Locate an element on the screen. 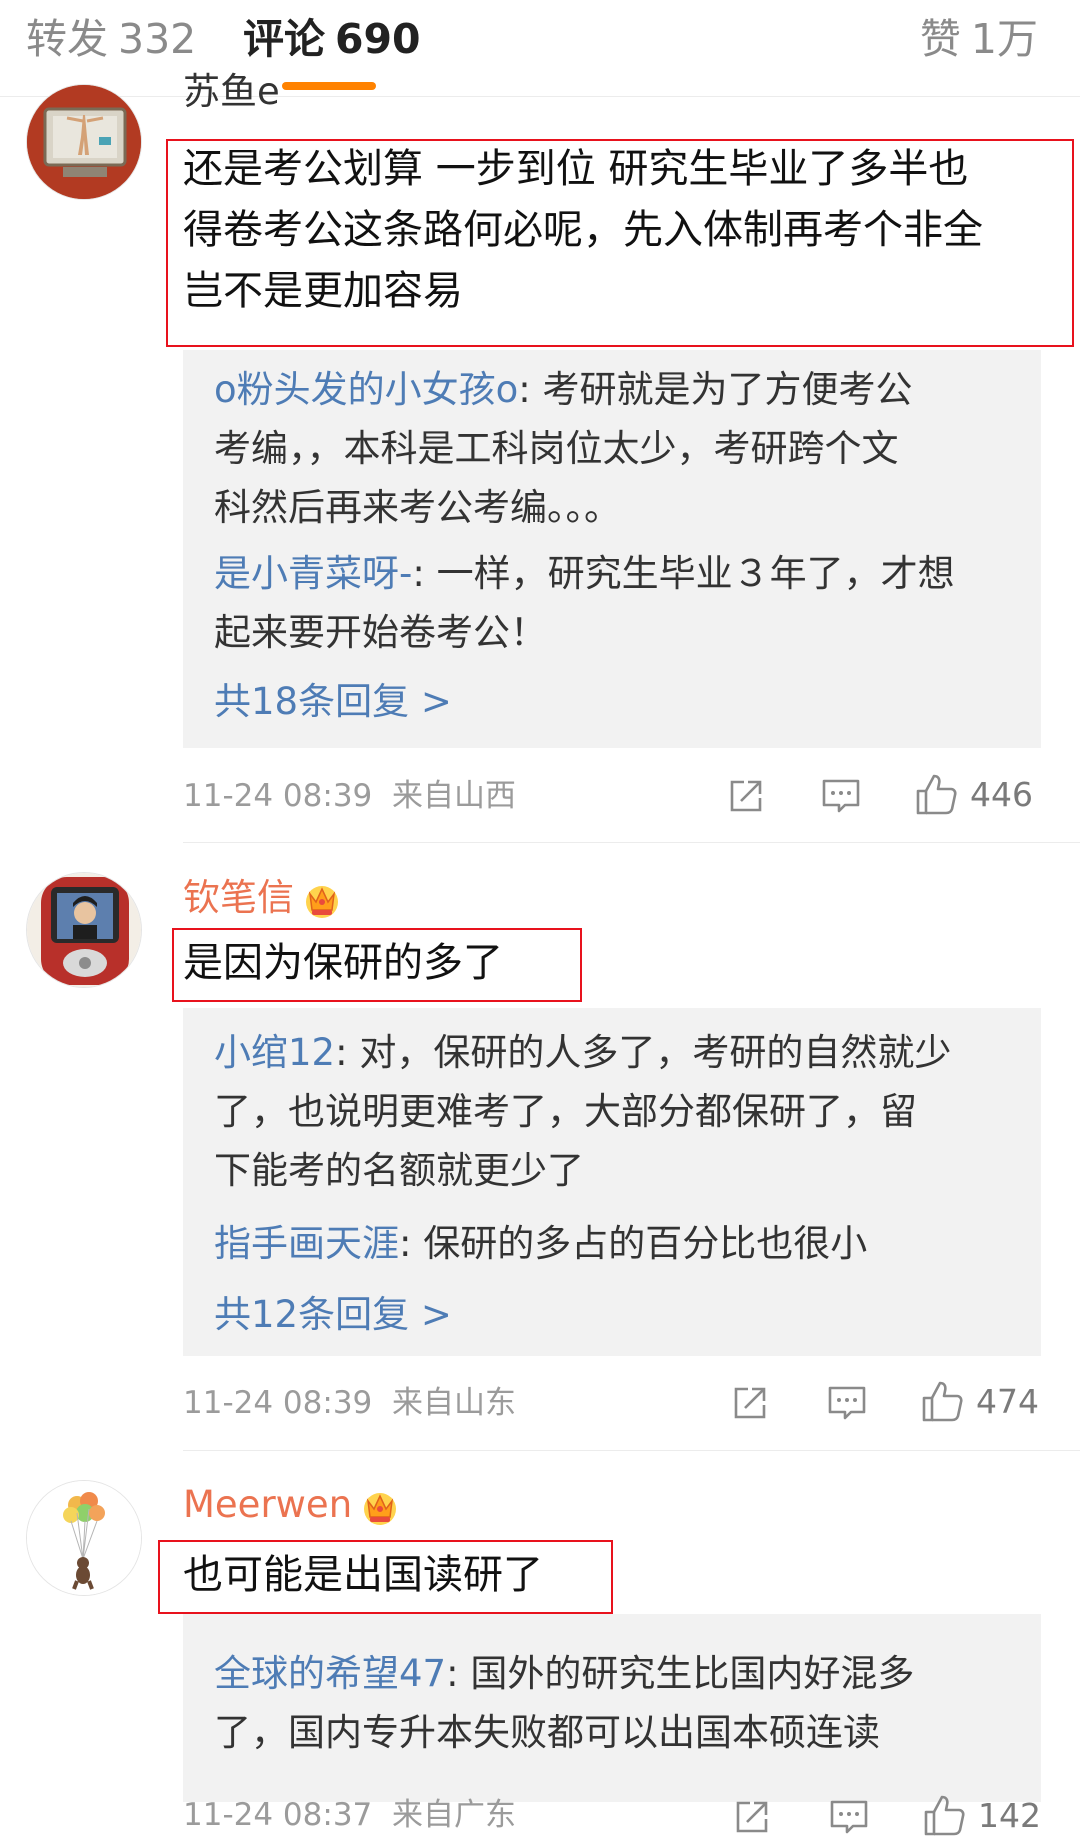  tab-repost-label: 转发 is located at coordinates (67, 39).